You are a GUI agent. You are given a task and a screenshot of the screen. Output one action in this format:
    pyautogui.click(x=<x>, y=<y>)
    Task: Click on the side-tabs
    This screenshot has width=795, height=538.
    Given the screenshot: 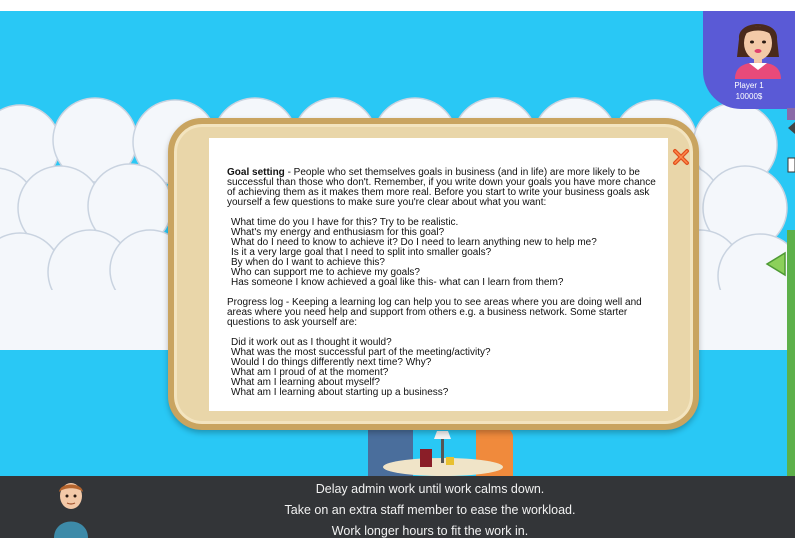 What is the action you would take?
    pyautogui.click(x=788, y=158)
    